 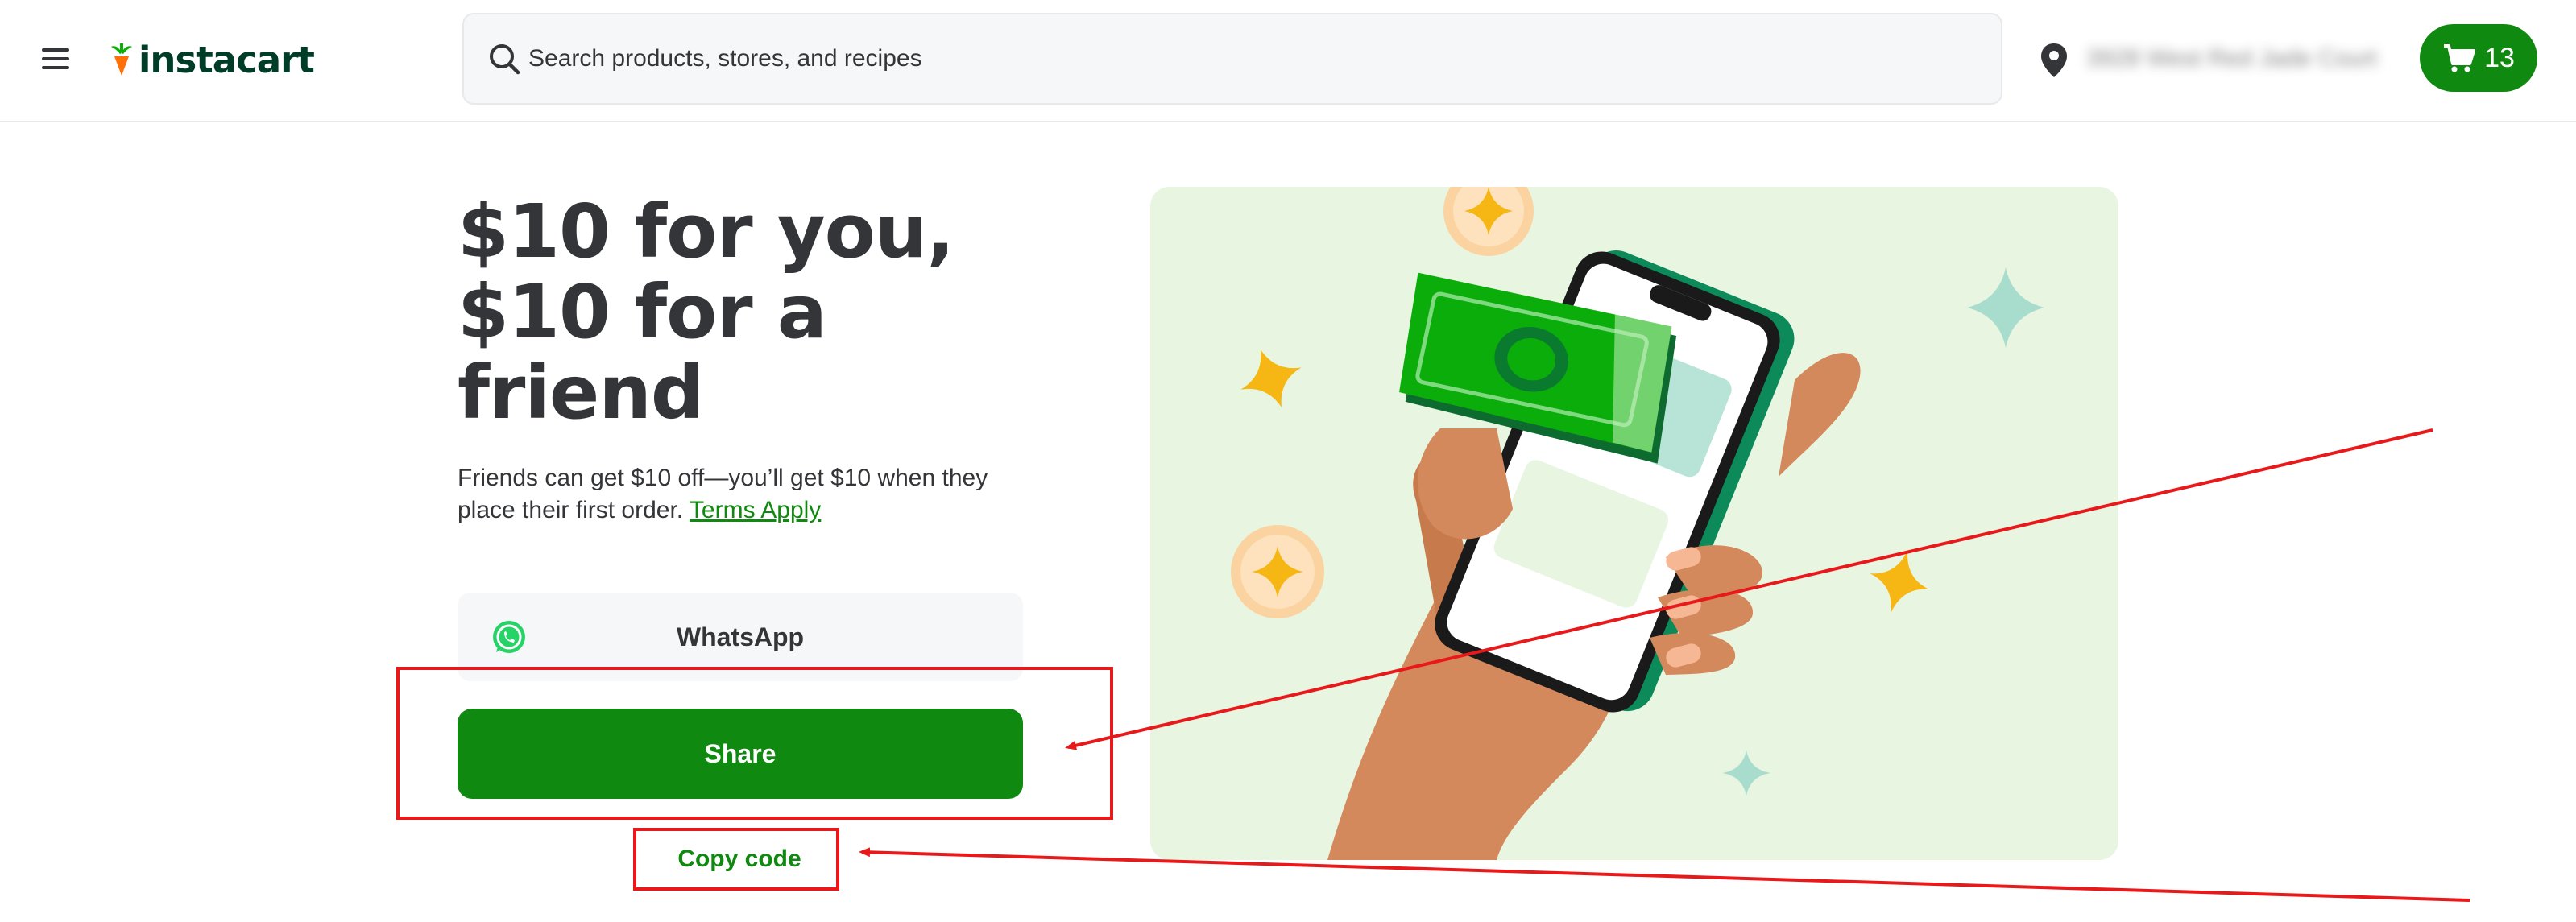 What do you see at coordinates (58, 59) in the screenshot?
I see `menu-icon` at bounding box center [58, 59].